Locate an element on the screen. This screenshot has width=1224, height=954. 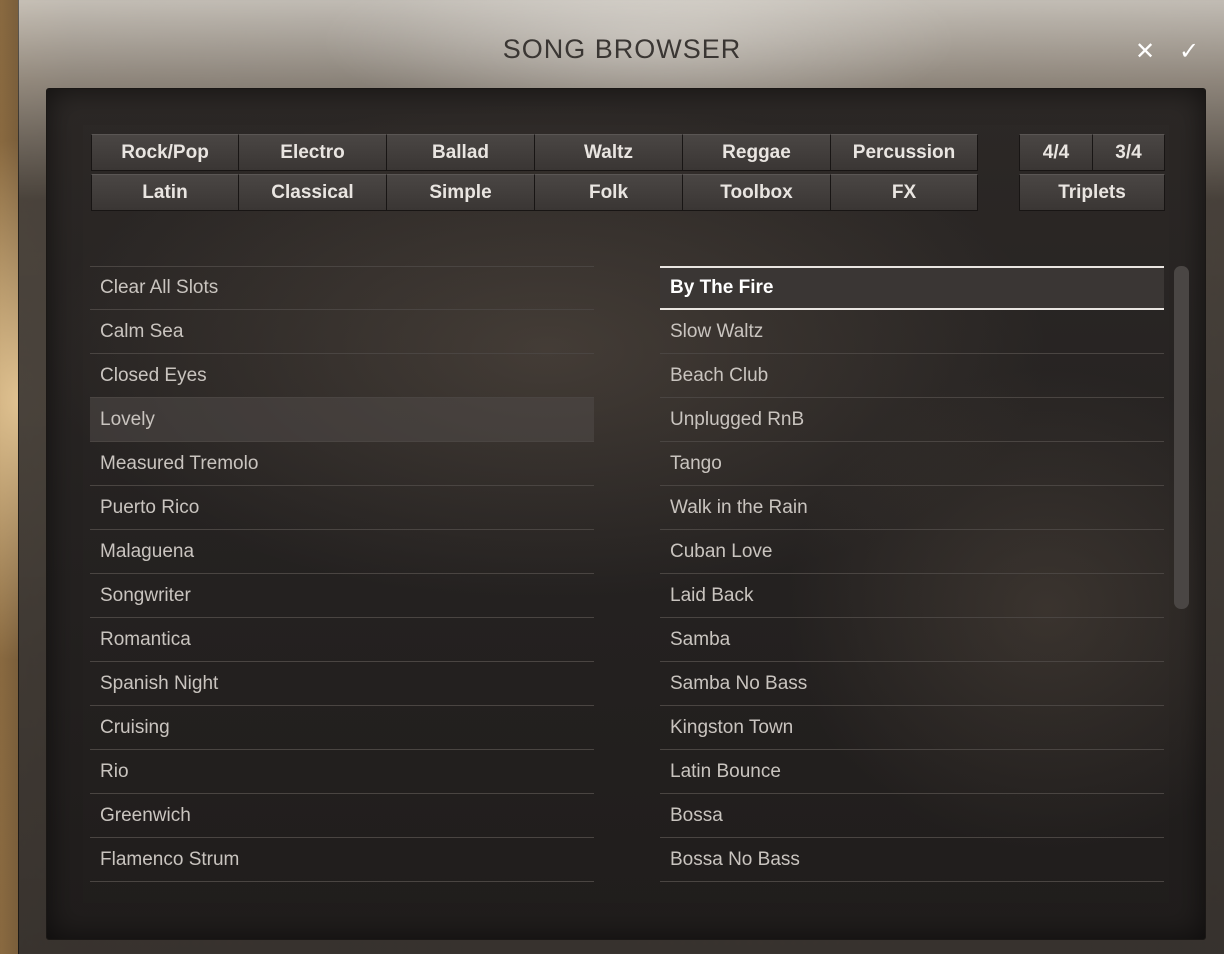
list-item: Tango is located at coordinates (912, 464).